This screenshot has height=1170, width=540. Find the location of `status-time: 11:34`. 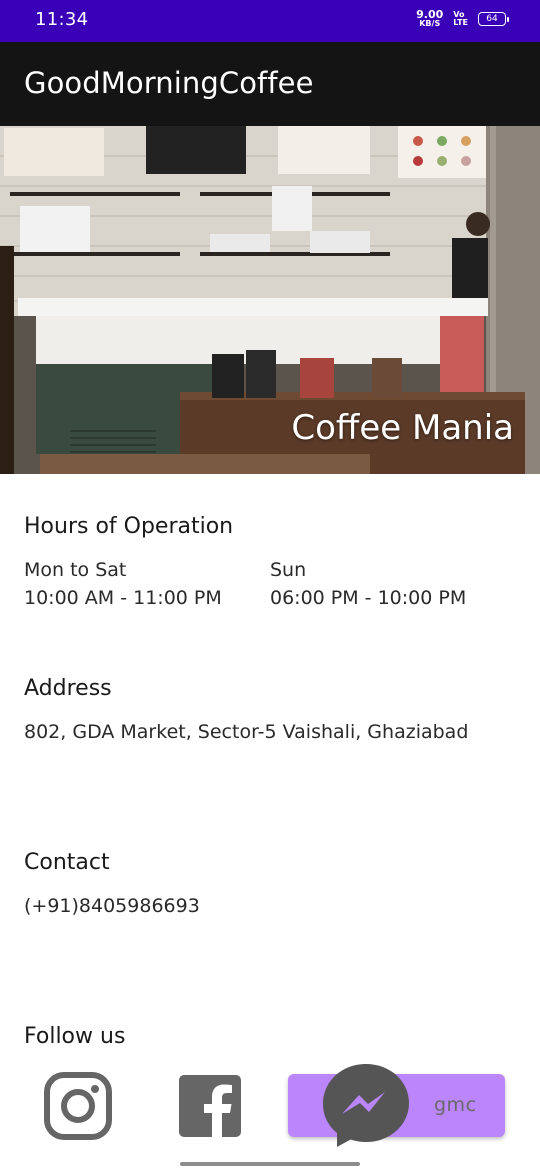

status-time: 11:34 is located at coordinates (62, 19).